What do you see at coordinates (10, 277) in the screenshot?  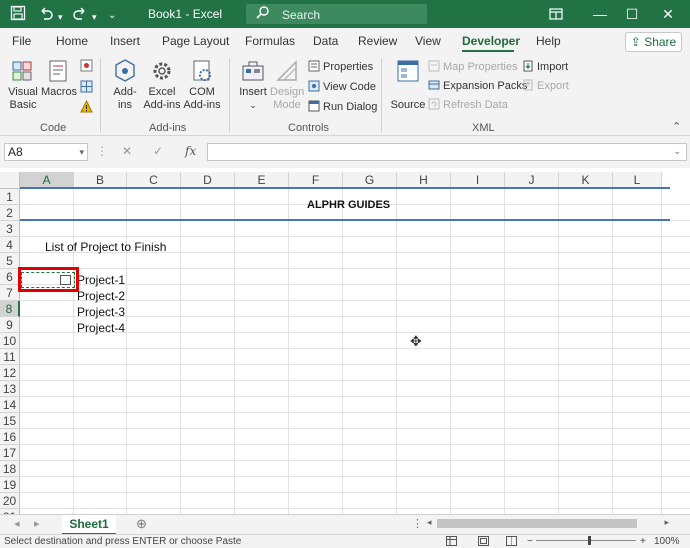 I see `row-header-6: 6` at bounding box center [10, 277].